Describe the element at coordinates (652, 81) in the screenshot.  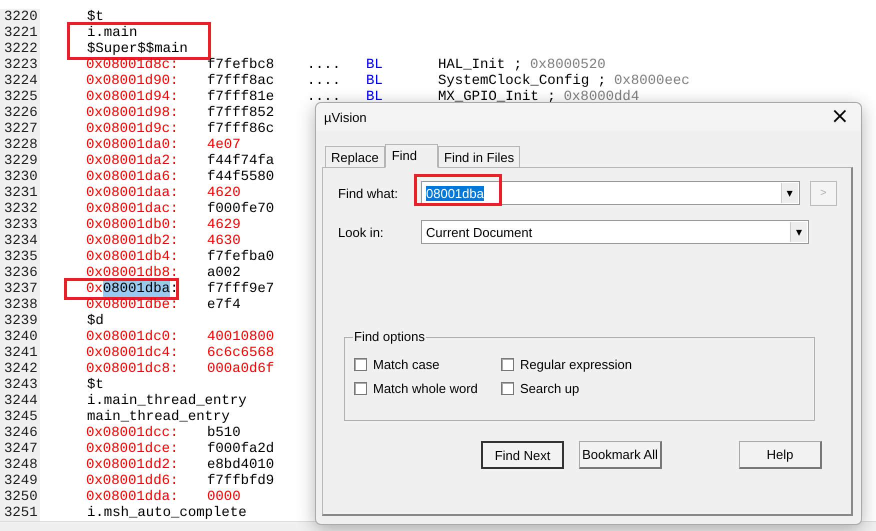
I see `comment: 0x8000eec` at that location.